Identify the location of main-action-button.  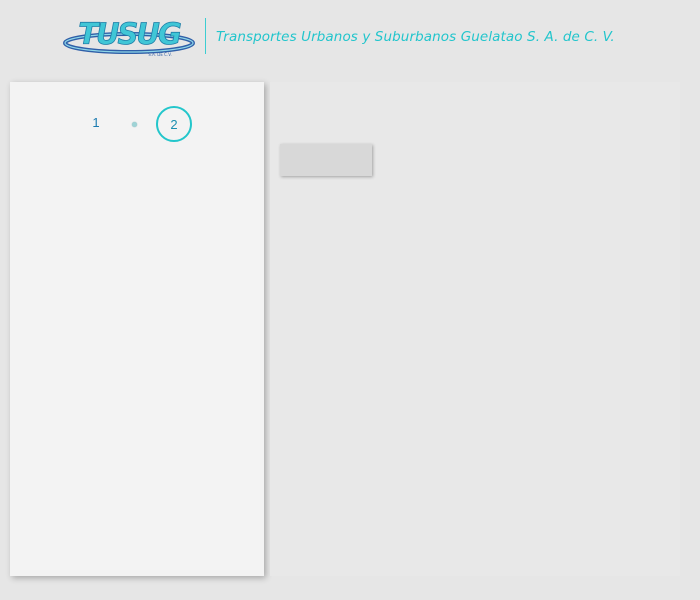
(326, 160).